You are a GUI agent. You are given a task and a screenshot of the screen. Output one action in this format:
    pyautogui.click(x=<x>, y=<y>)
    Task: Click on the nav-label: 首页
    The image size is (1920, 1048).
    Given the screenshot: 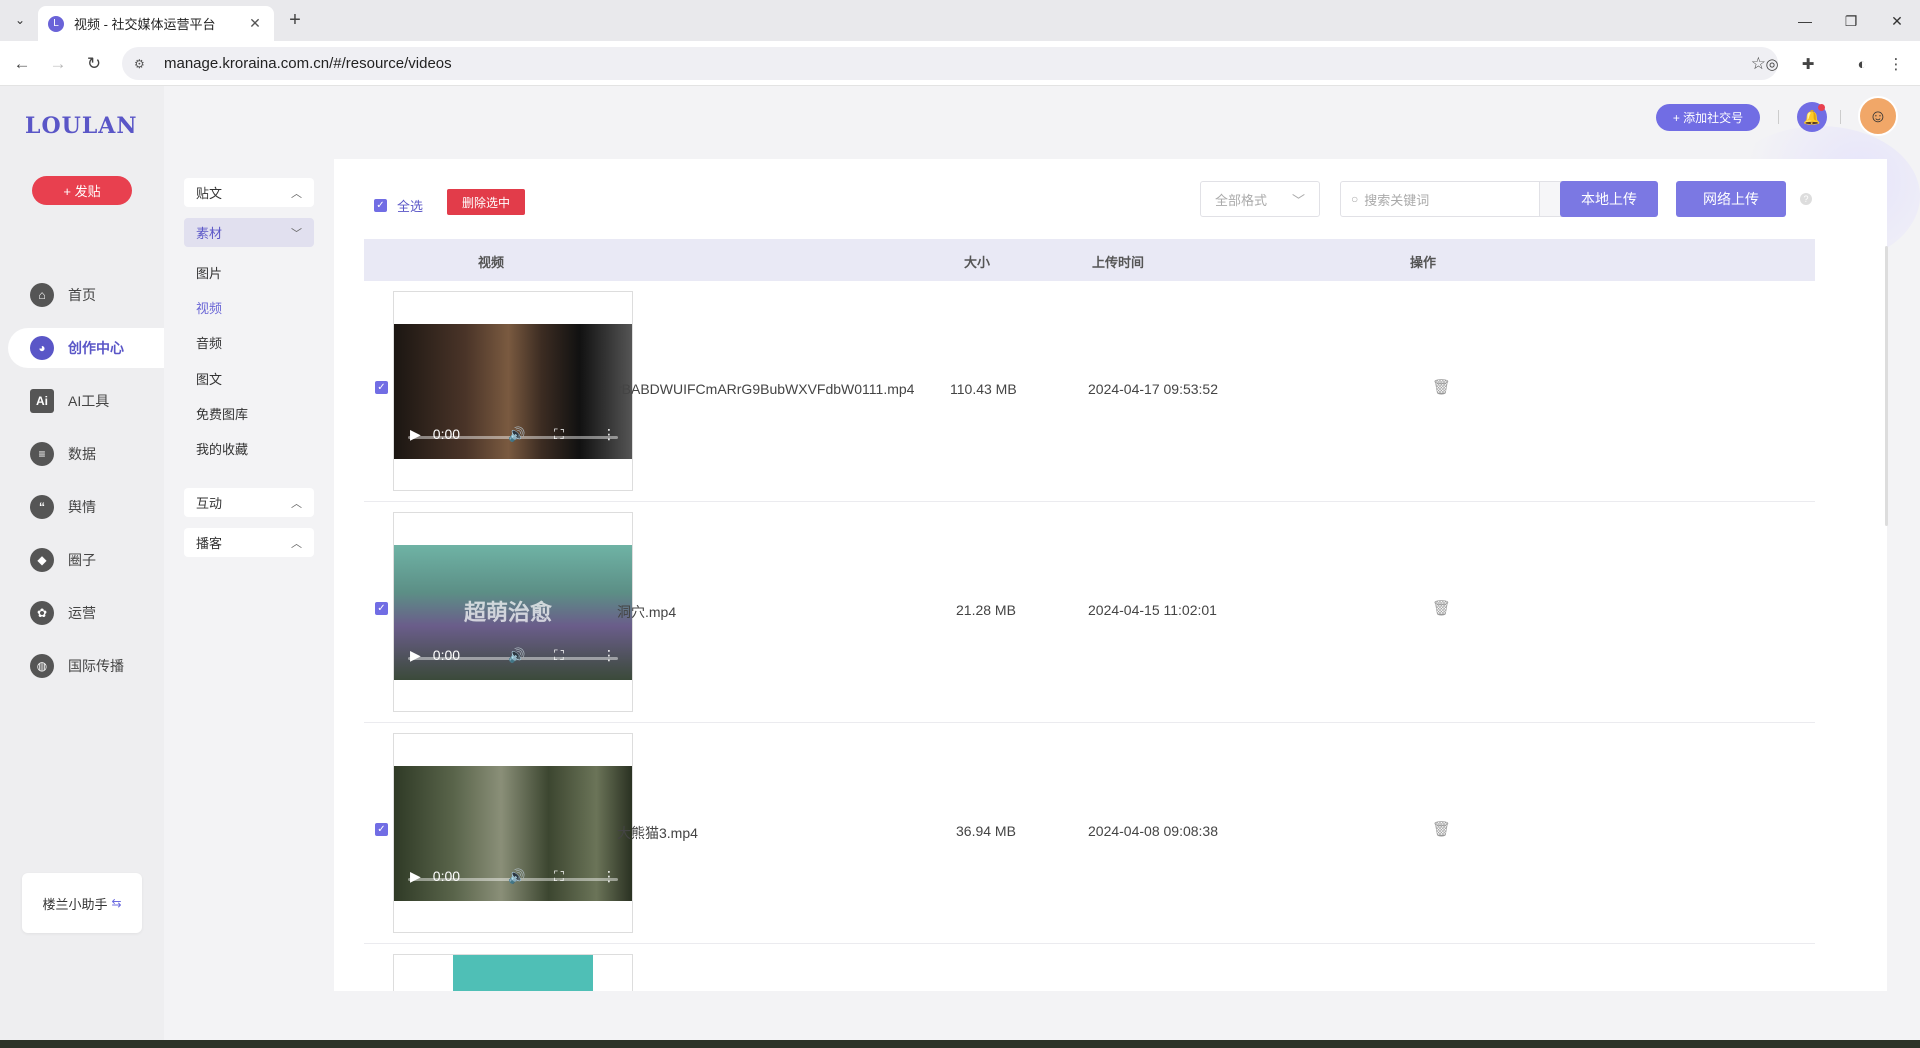 What is the action you would take?
    pyautogui.click(x=82, y=295)
    